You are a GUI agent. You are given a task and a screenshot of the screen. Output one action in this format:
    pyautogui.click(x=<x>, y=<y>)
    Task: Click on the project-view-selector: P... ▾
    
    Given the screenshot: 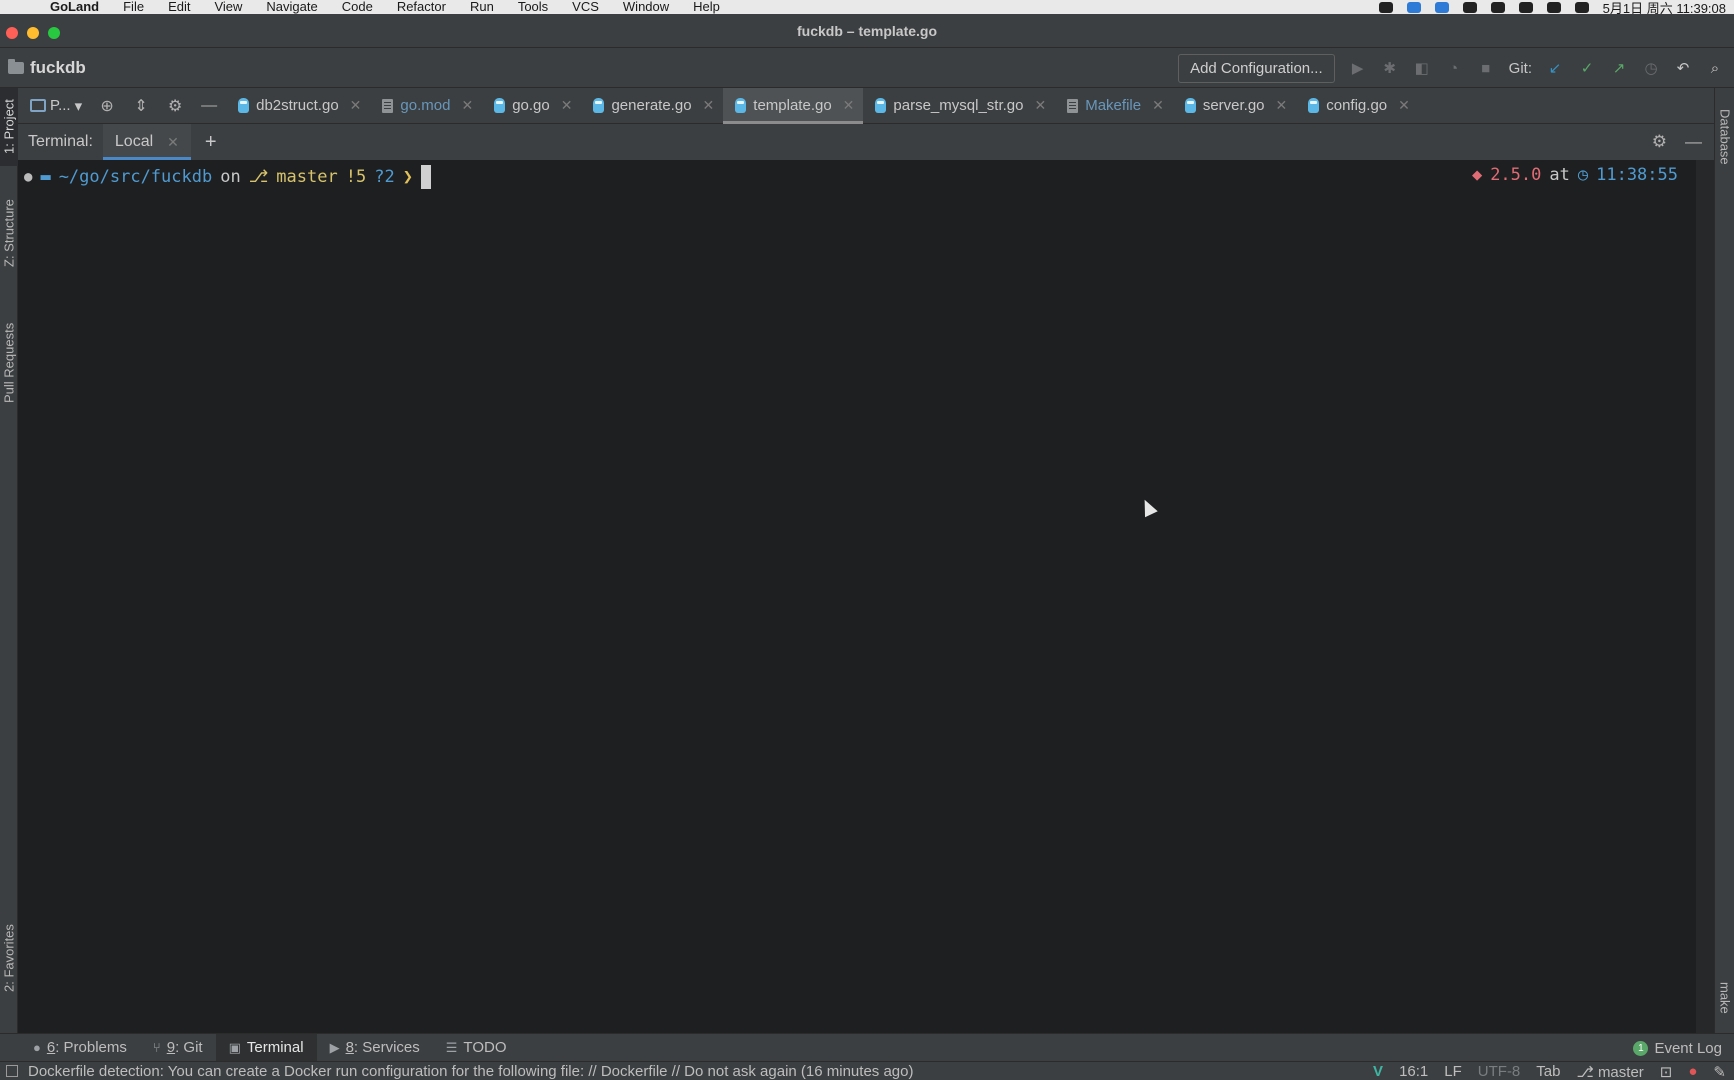 What is the action you would take?
    pyautogui.click(x=54, y=106)
    